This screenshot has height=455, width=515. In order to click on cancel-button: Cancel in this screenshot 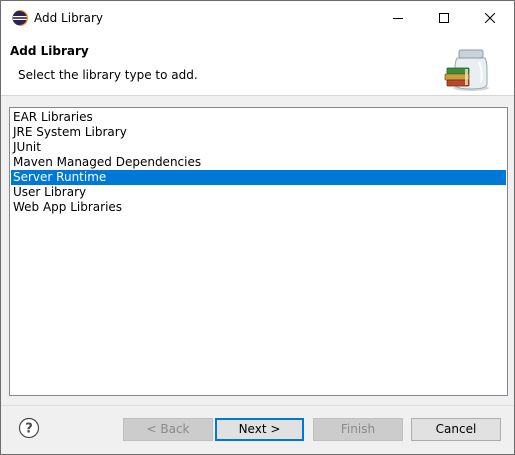, I will do `click(456, 429)`.